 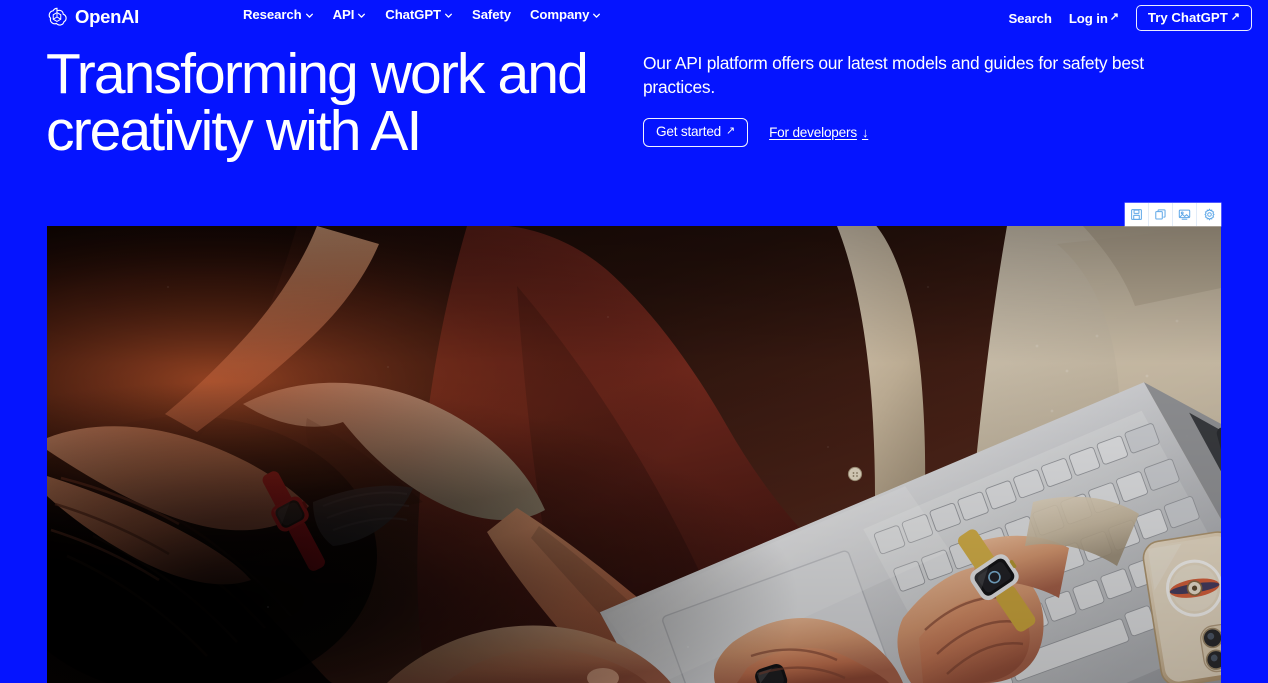 I want to click on nav-item-safety: Safety, so click(x=491, y=14).